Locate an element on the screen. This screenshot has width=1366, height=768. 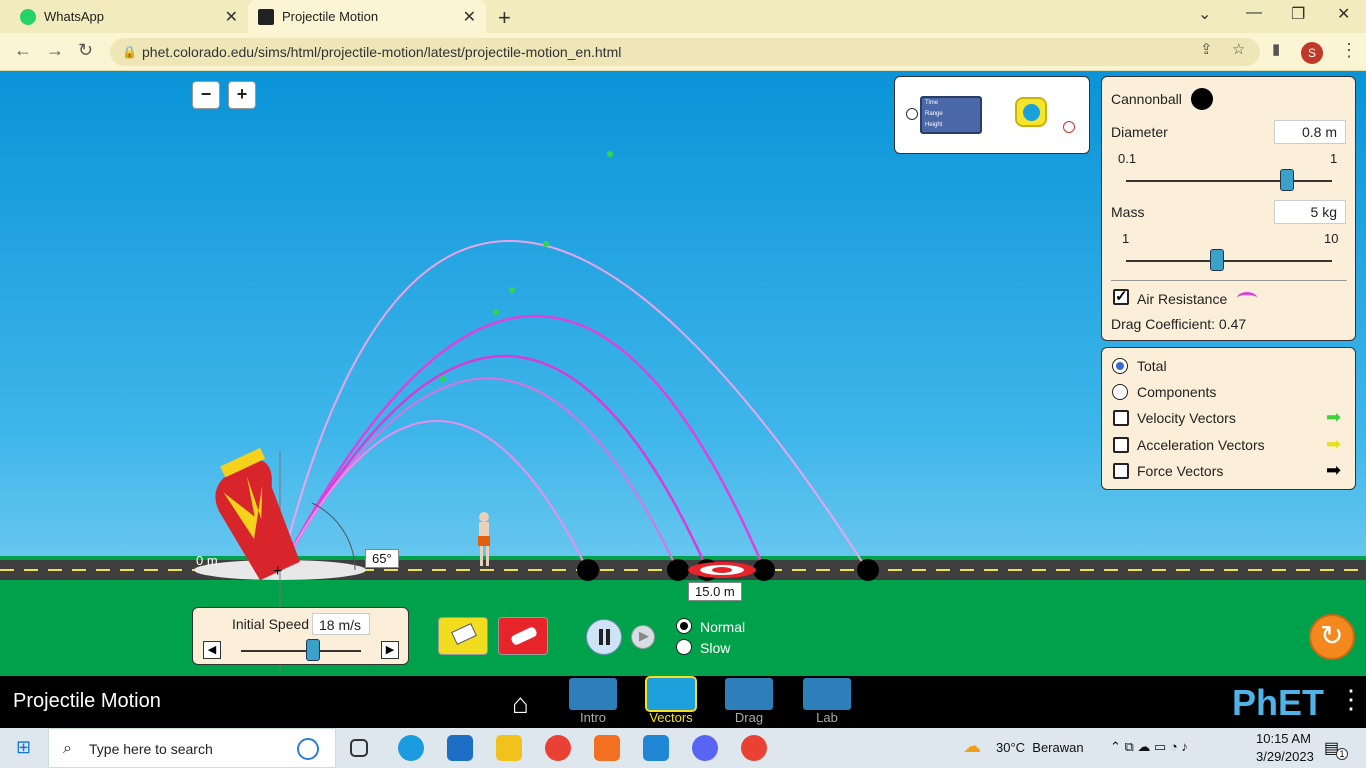
diameter-min-label: 0.1 is located at coordinates (1127, 158).